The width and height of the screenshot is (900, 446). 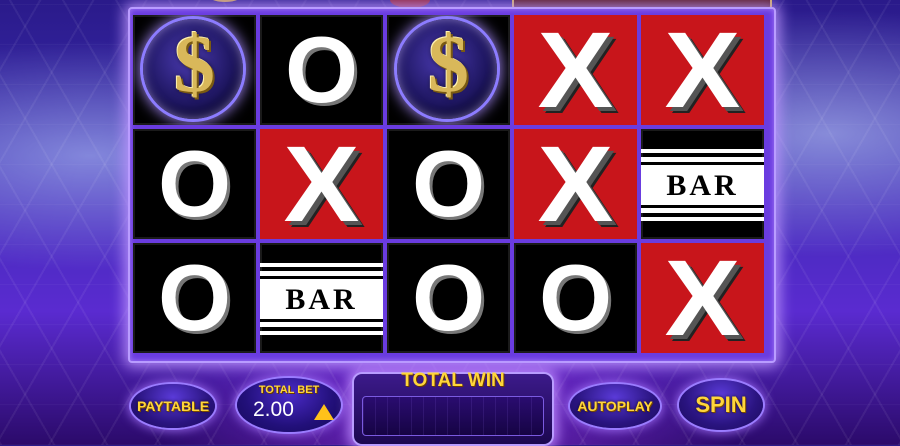 I want to click on spin-label: SPIN, so click(x=721, y=404).